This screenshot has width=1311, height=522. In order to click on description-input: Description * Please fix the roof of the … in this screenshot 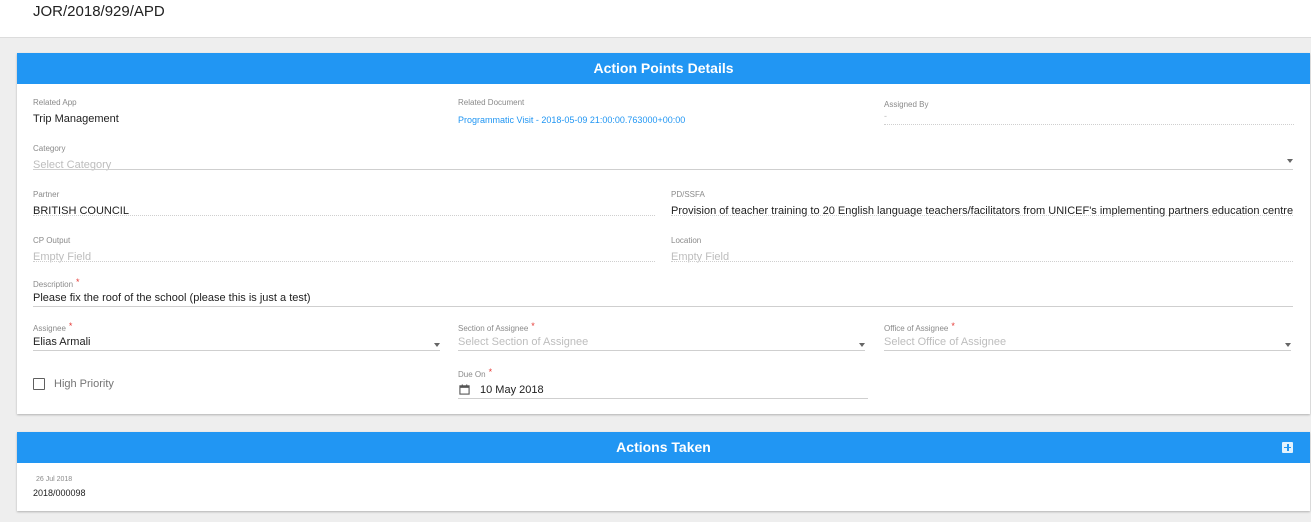, I will do `click(663, 292)`.